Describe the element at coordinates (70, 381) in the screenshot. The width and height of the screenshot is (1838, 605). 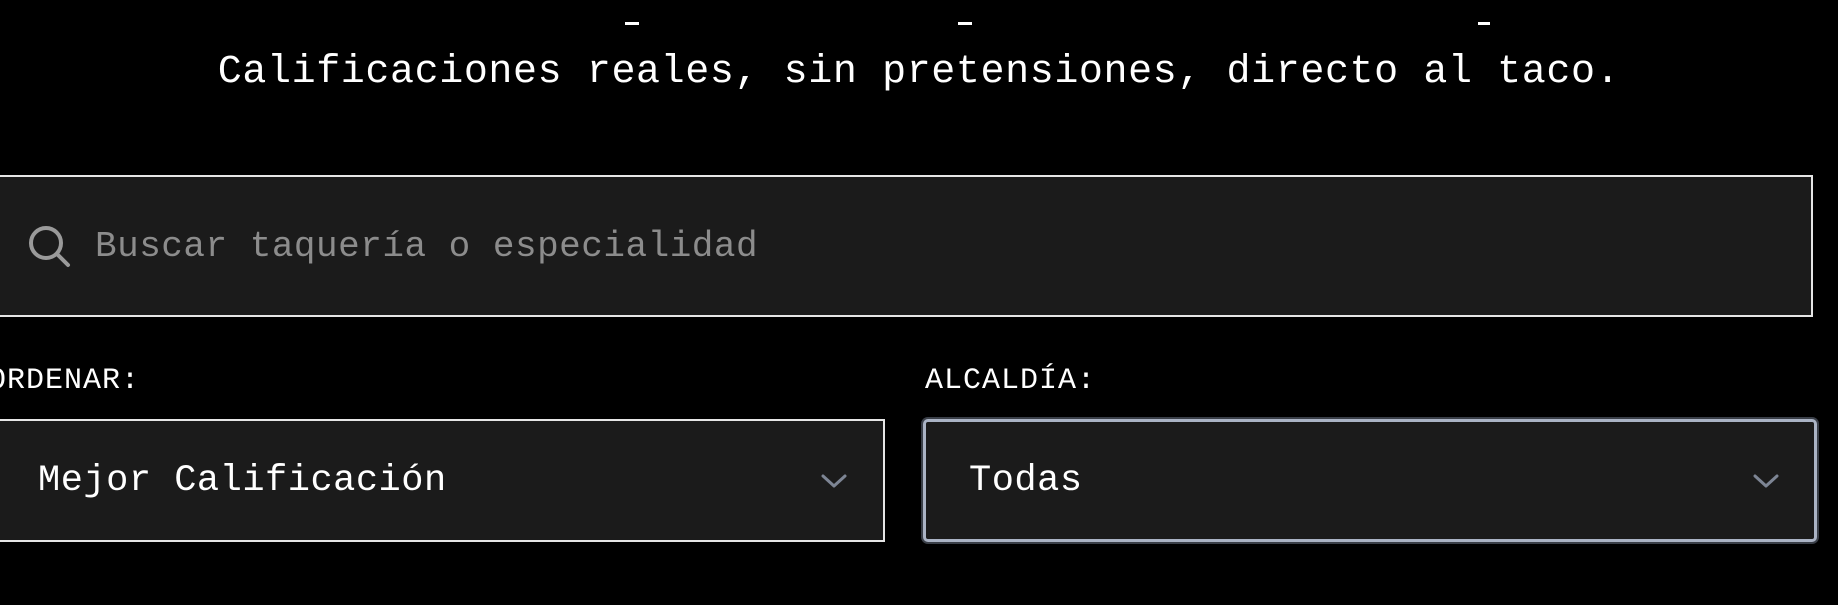
I see `sort-label: ORDENAR:` at that location.